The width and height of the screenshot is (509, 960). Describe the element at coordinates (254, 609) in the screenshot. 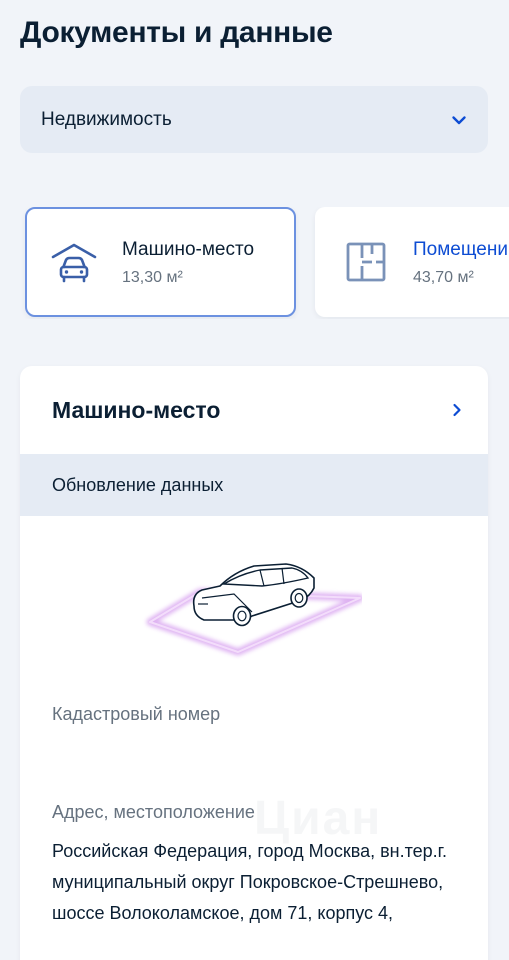

I see `parked-car-illustration` at that location.